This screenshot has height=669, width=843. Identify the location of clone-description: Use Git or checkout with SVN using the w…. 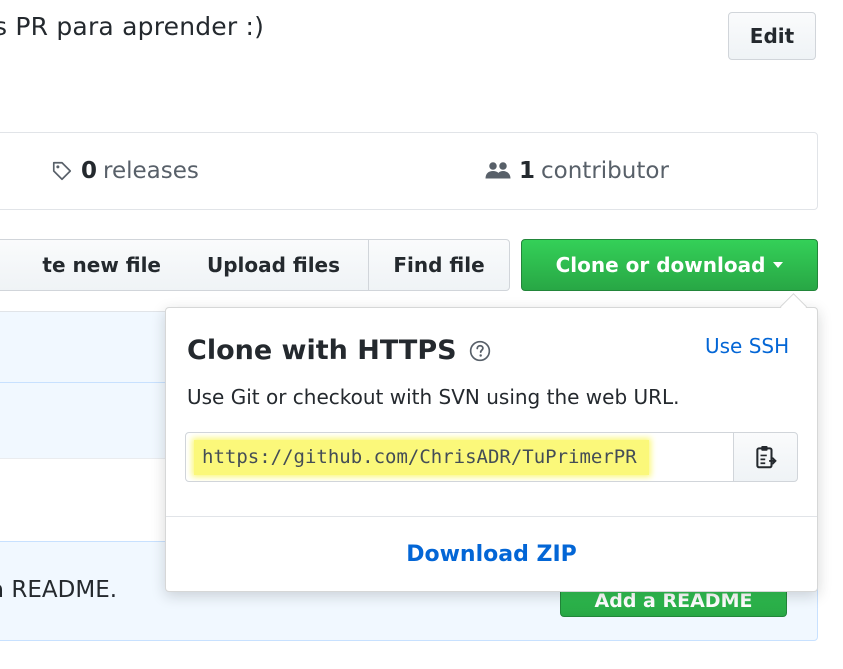
(433, 397).